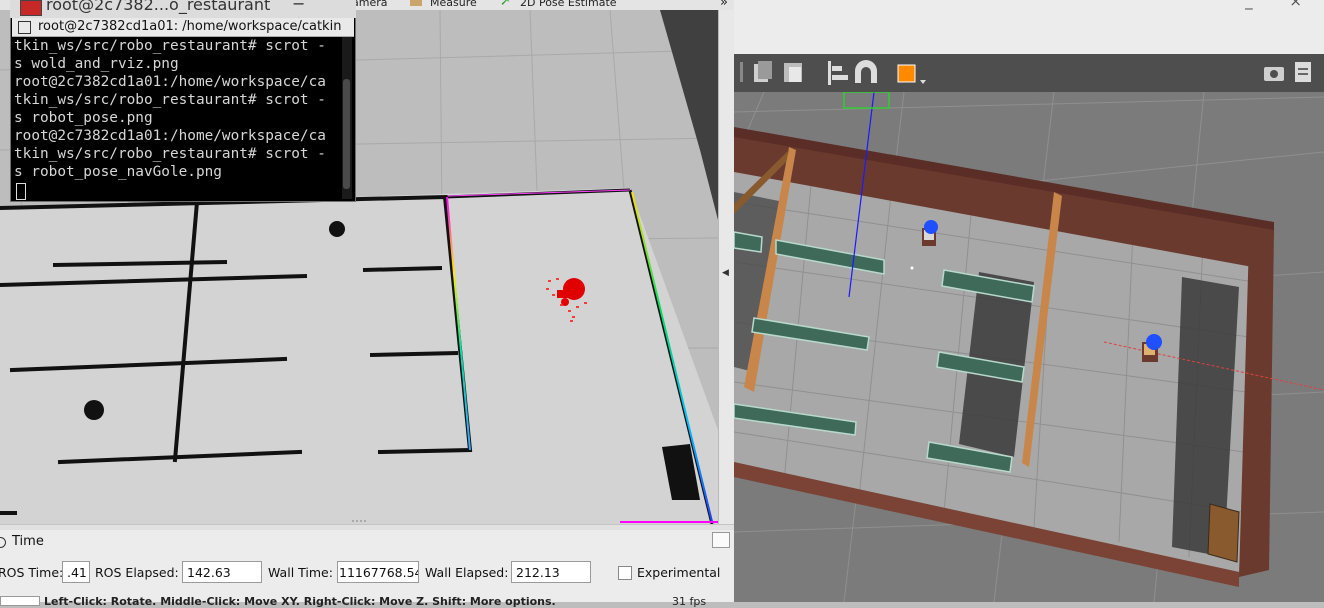 The height and width of the screenshot is (608, 1324). Describe the element at coordinates (1029, 73) in the screenshot. I see `gazebo-toolbar` at that location.